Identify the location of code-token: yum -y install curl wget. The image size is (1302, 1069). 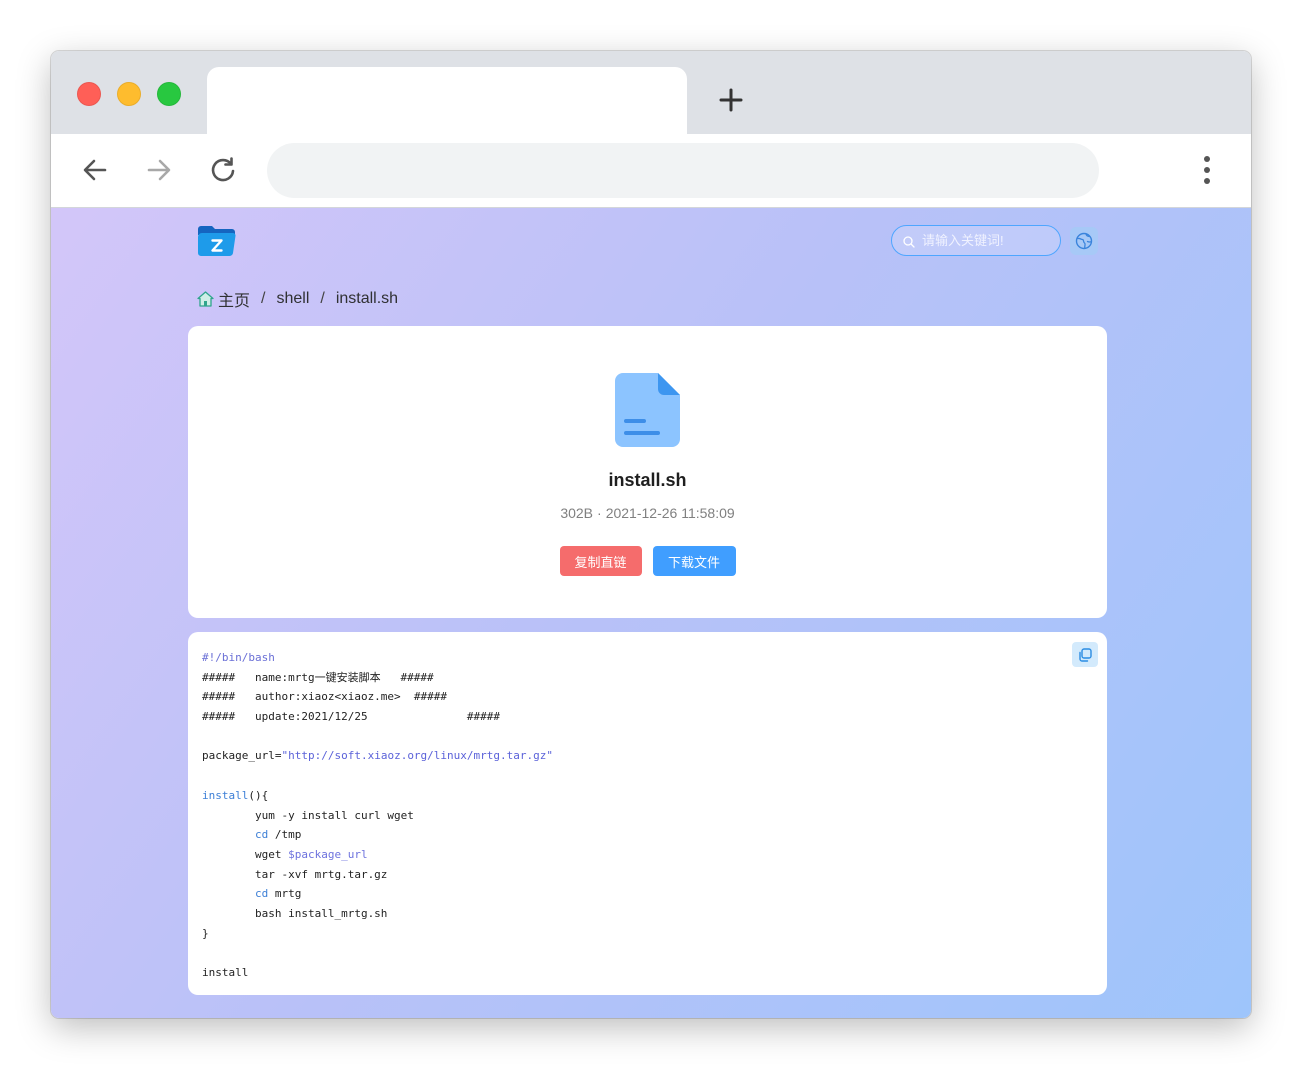
(308, 815).